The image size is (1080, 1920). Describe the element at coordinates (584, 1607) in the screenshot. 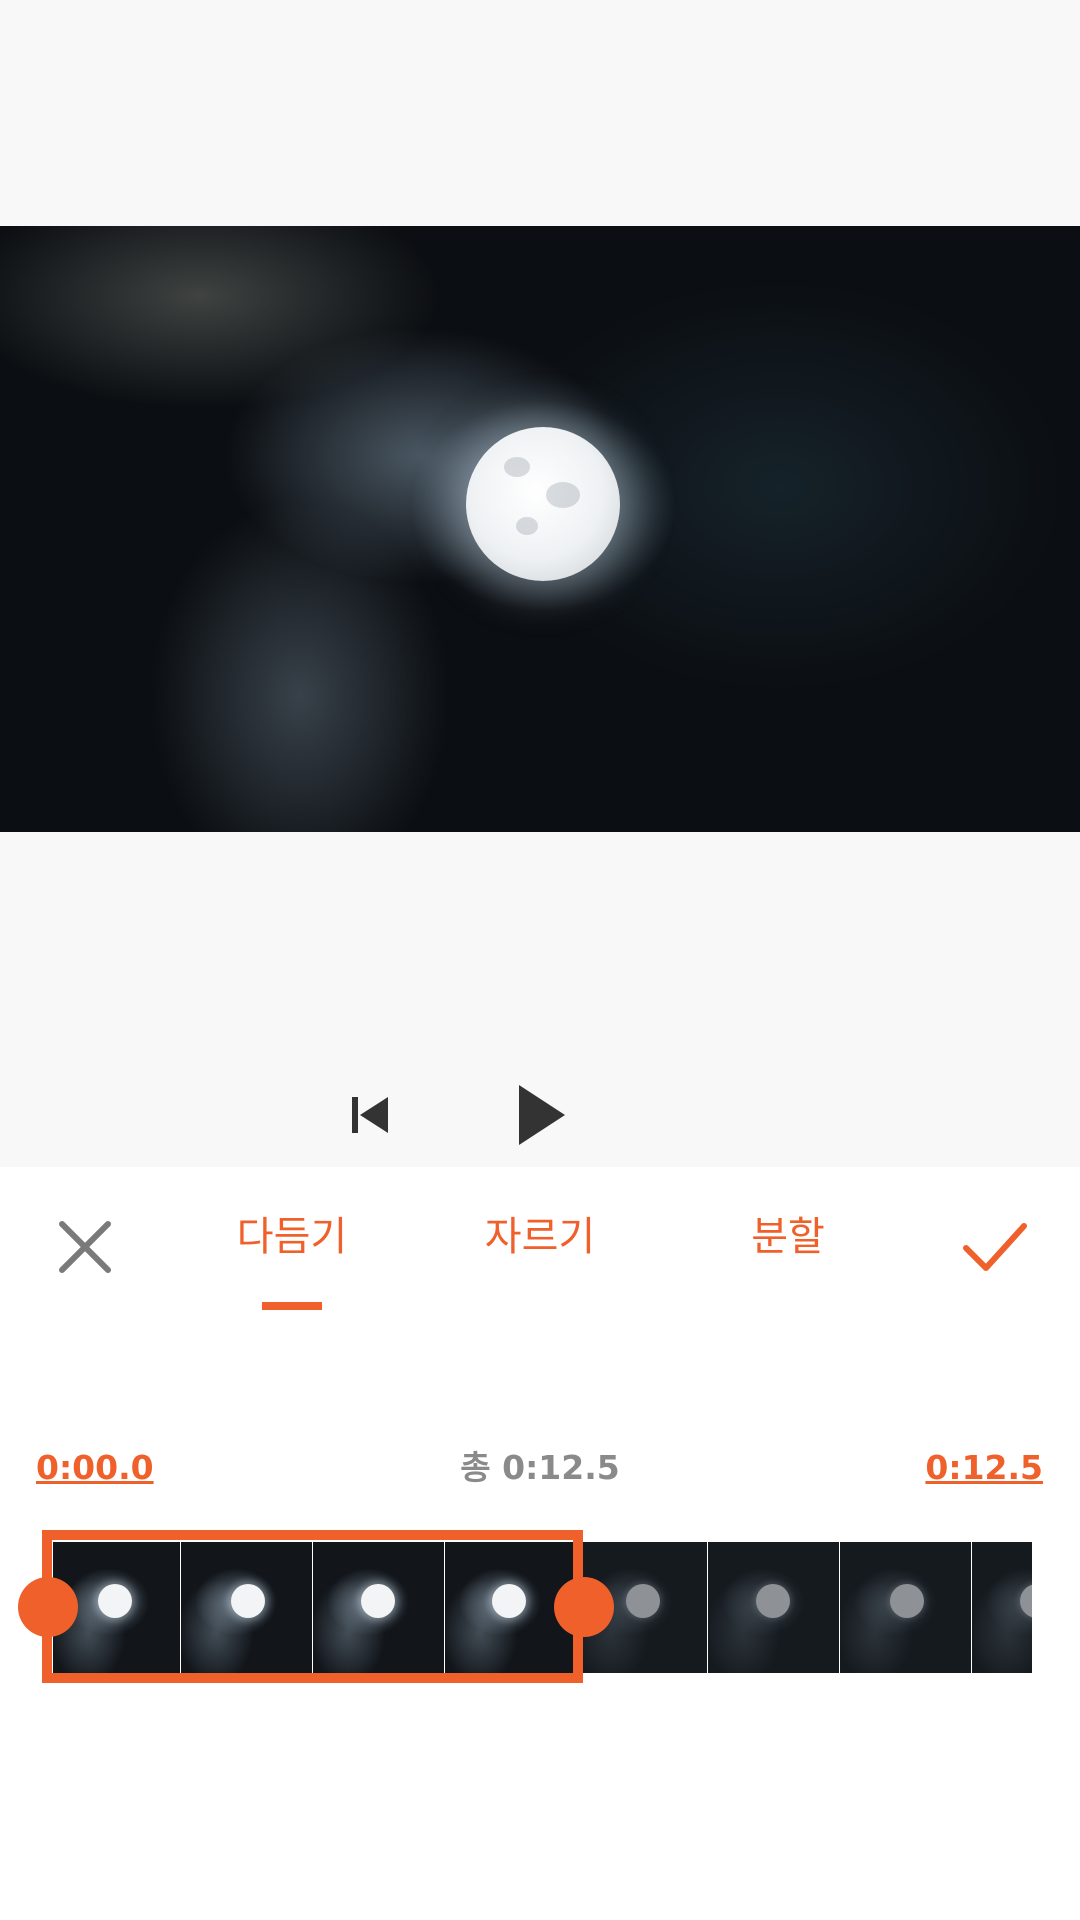

I see `trim-end-handle` at that location.